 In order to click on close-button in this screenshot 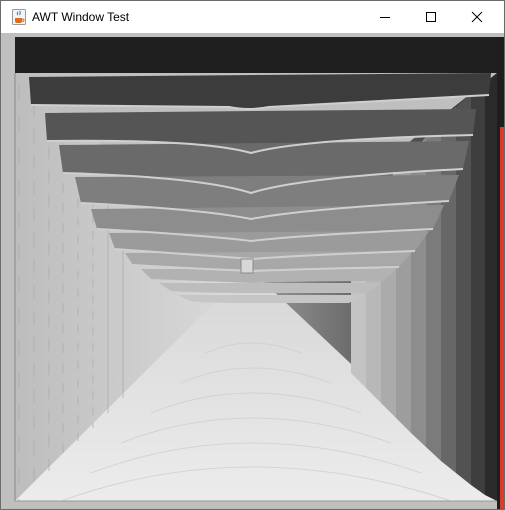, I will do `click(477, 17)`.